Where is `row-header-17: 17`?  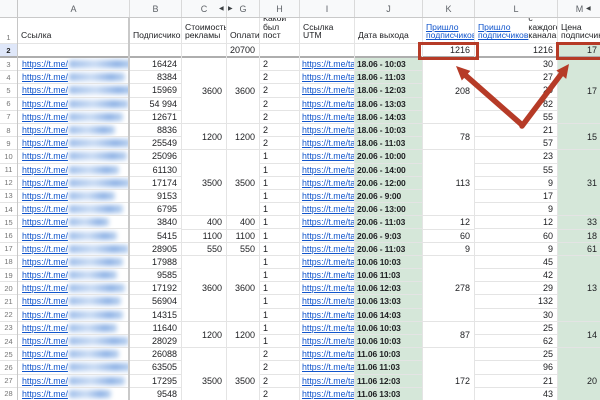
row-header-17: 17 is located at coordinates (8, 249).